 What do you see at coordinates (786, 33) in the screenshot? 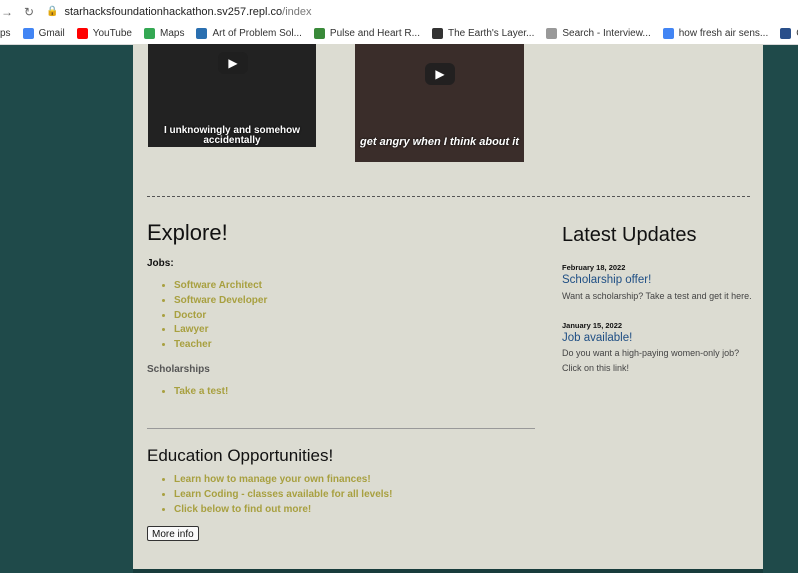
I see `k-icon` at bounding box center [786, 33].